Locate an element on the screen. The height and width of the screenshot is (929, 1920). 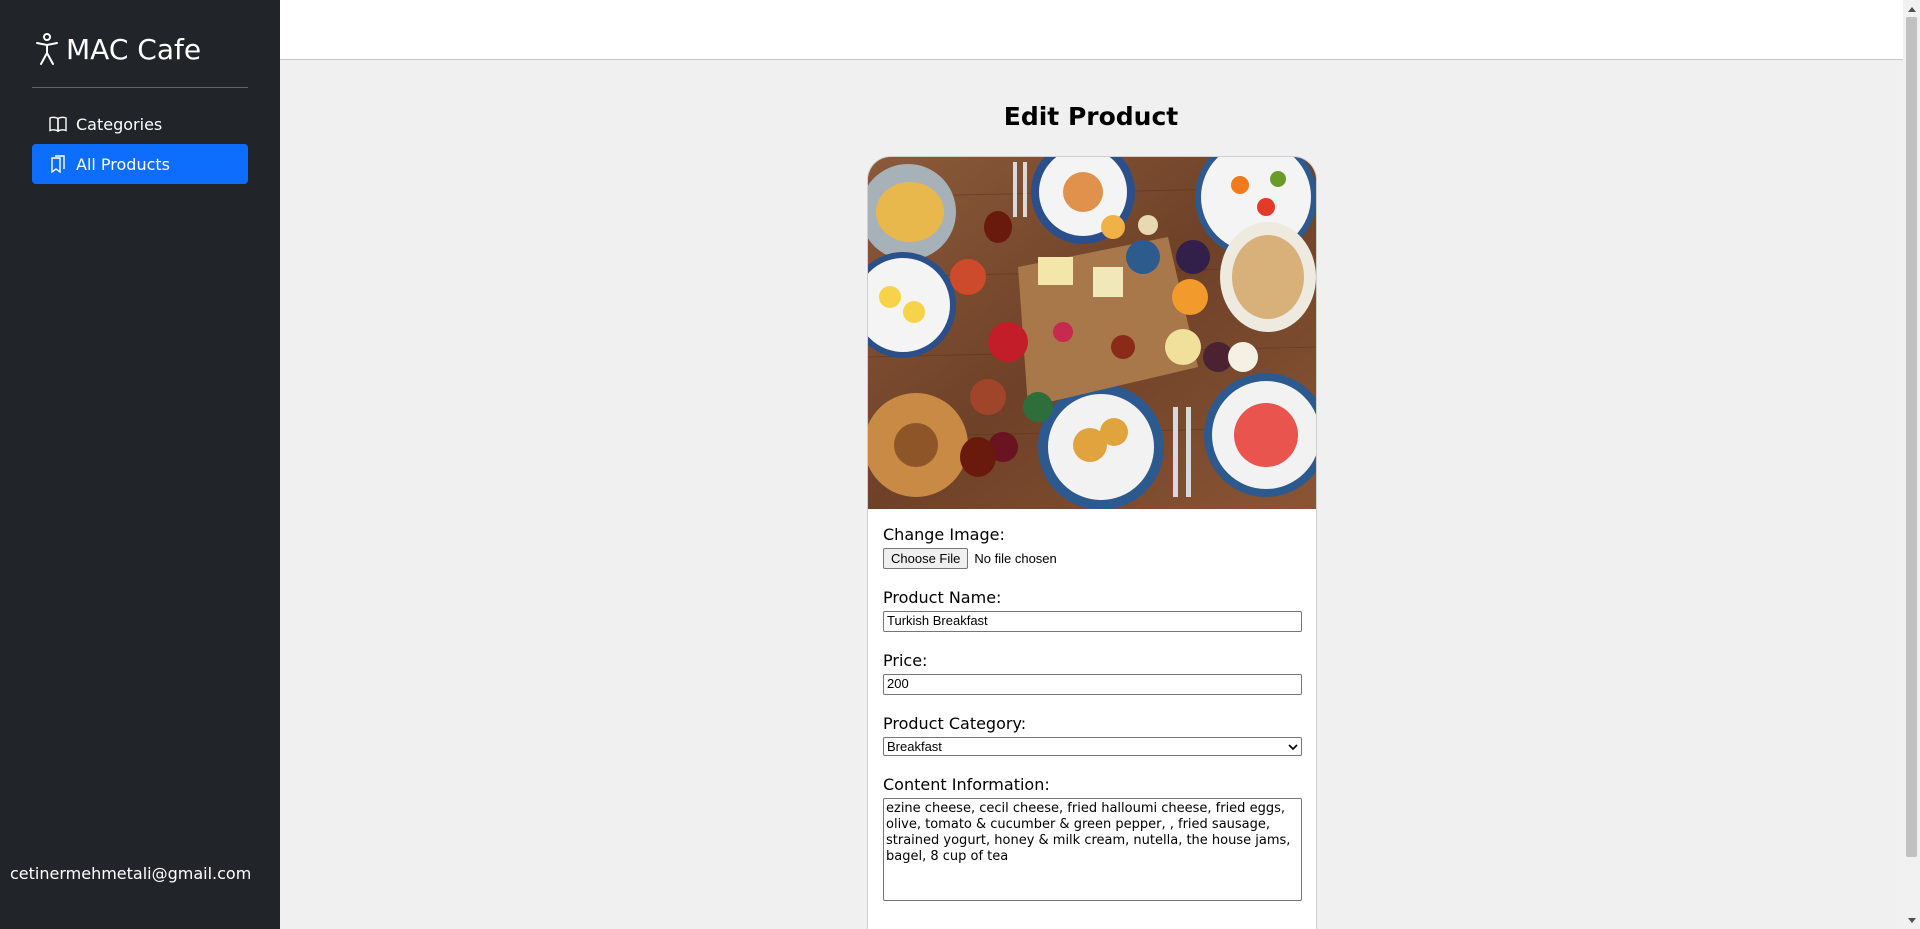
change-image-group: Change Image: Choose File No file chosen is located at coordinates (1092, 547).